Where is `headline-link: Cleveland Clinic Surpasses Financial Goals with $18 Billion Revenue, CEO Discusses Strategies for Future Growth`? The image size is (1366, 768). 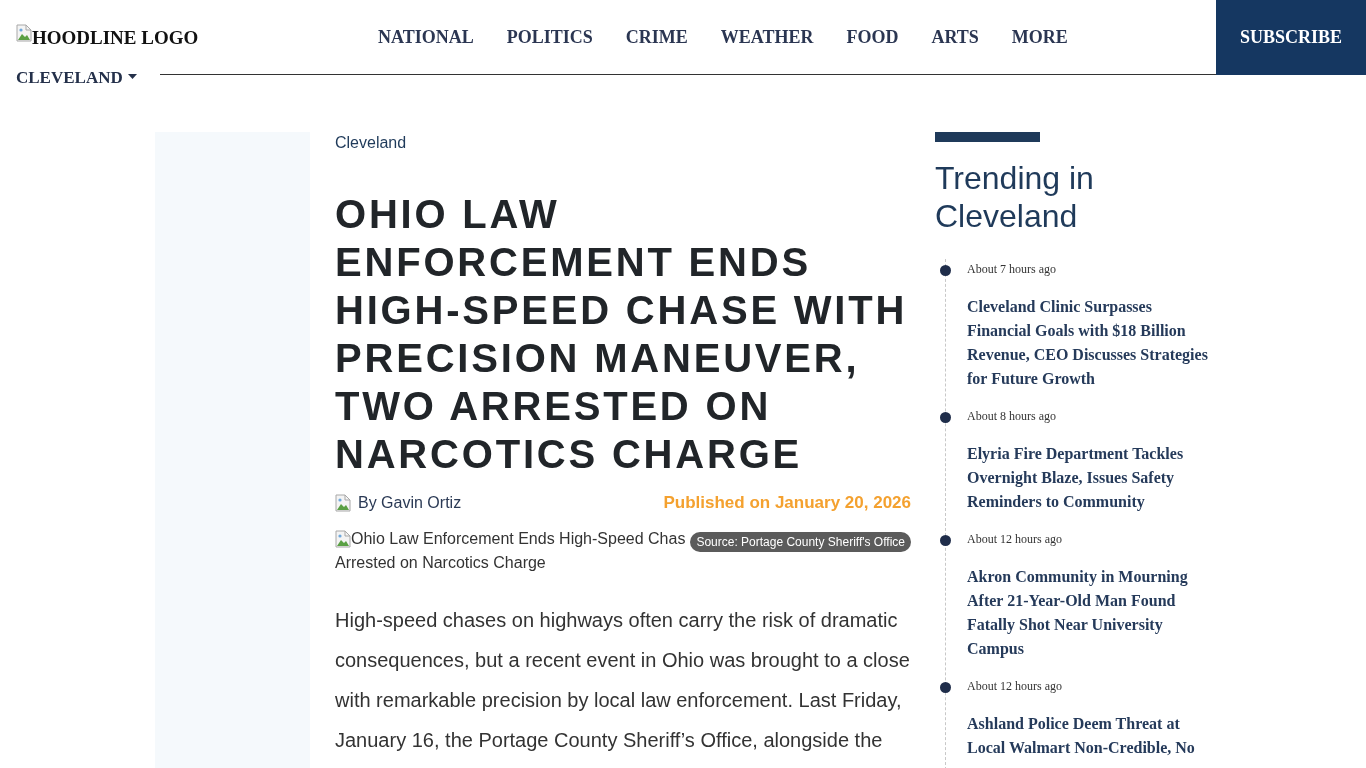
headline-link: Cleveland Clinic Surpasses Financial Goals with $18 Billion Revenue, CEO Discusses Strategies for Future Growth is located at coordinates (1092, 343).